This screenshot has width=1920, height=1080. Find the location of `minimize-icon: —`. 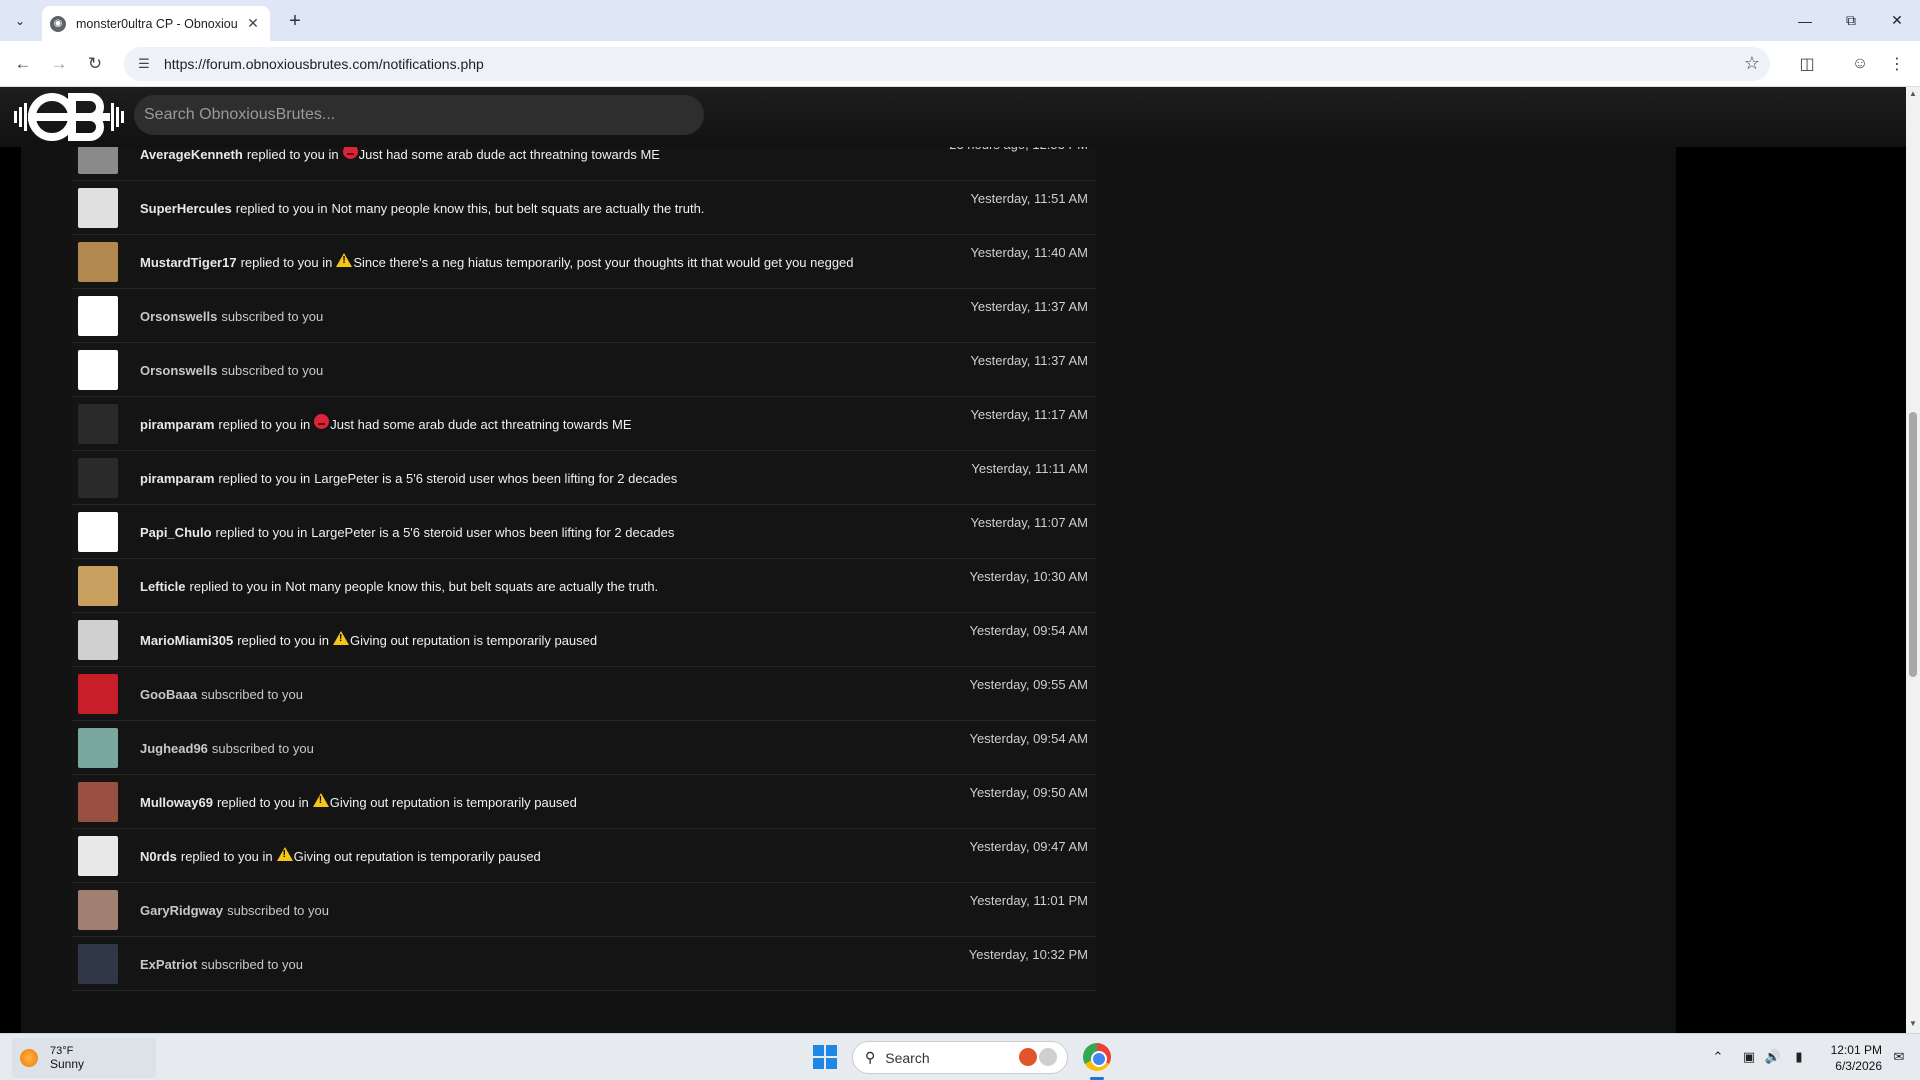

minimize-icon: — is located at coordinates (1805, 20).